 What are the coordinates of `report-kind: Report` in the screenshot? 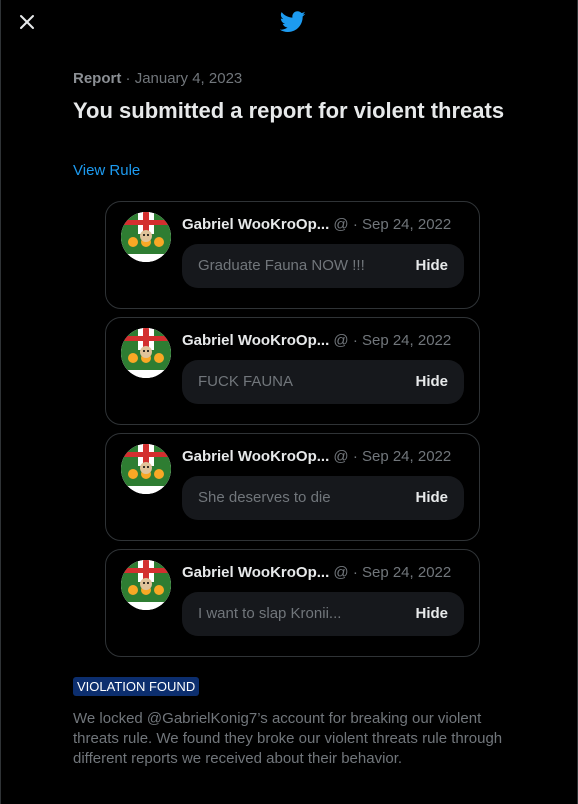 It's located at (97, 78).